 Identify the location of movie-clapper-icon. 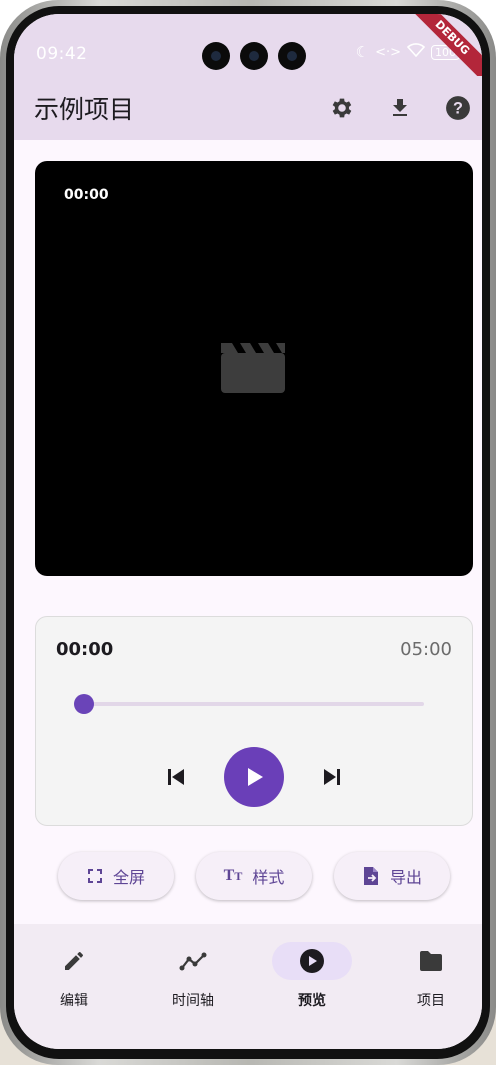
(253, 368).